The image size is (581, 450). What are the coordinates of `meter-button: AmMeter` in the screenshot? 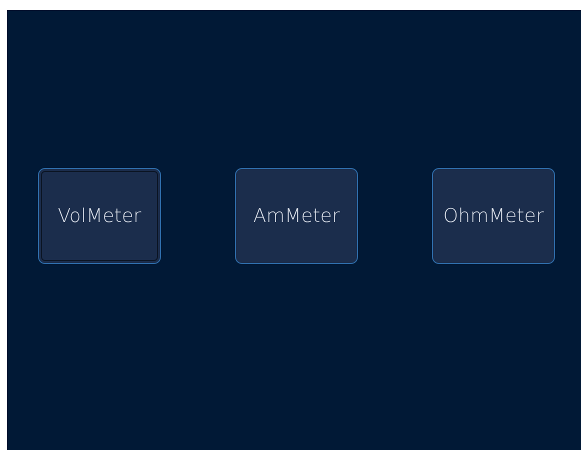 It's located at (296, 216).